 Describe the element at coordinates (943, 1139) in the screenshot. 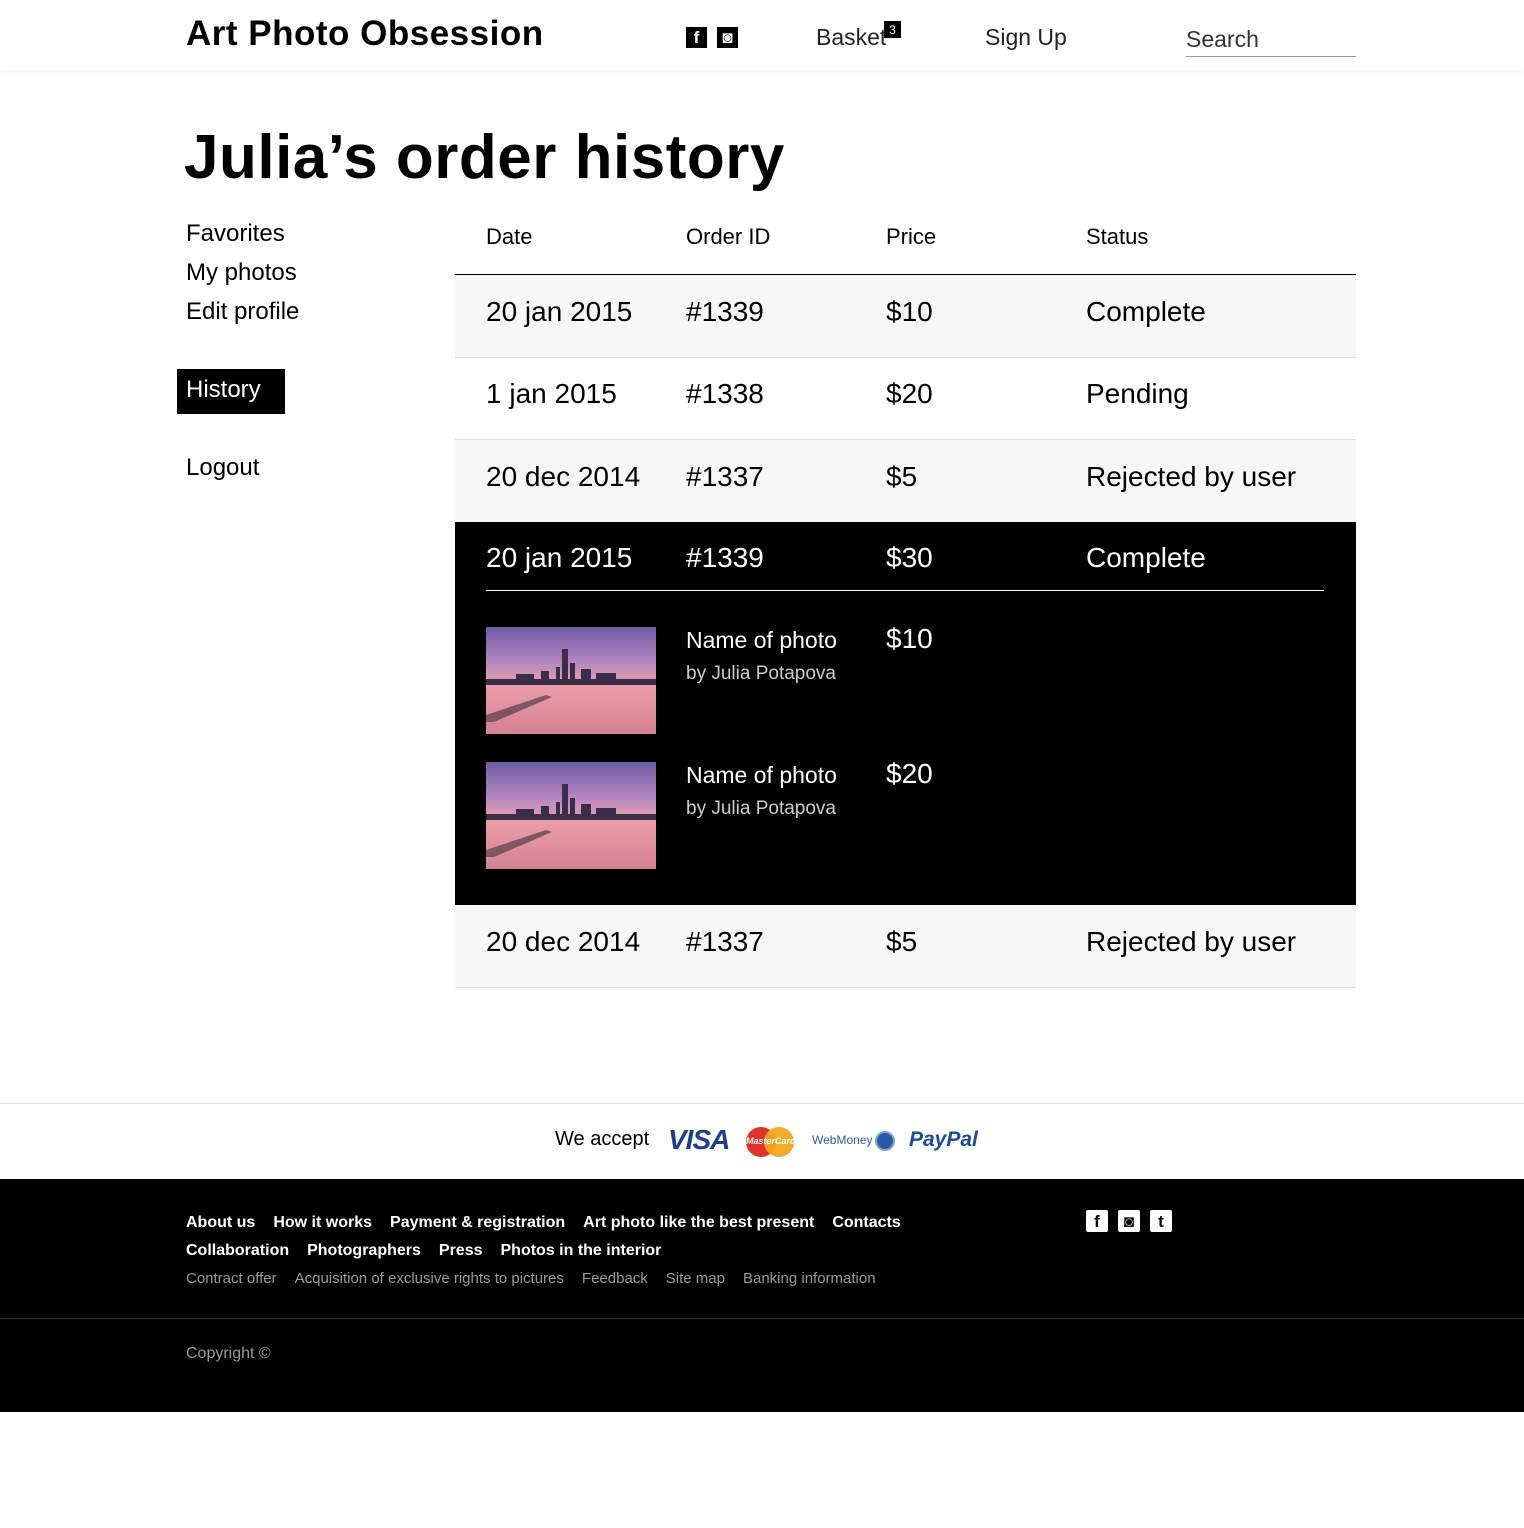

I see `paypal-logo: PayPal` at that location.